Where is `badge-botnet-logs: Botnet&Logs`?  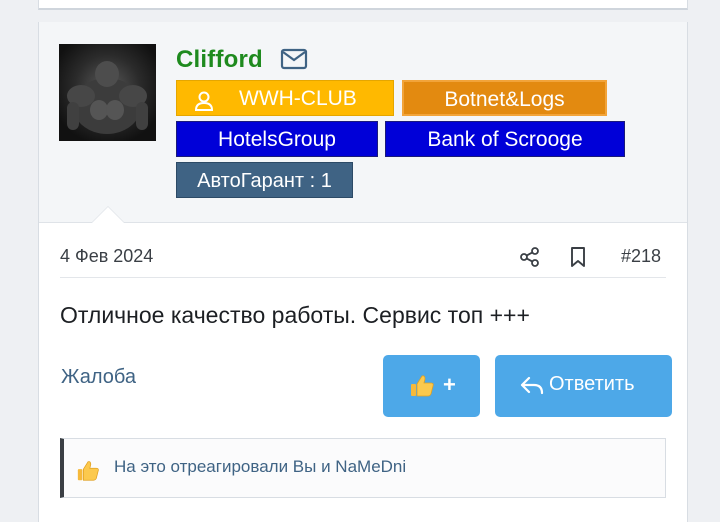
badge-botnet-logs: Botnet&Logs is located at coordinates (504, 98).